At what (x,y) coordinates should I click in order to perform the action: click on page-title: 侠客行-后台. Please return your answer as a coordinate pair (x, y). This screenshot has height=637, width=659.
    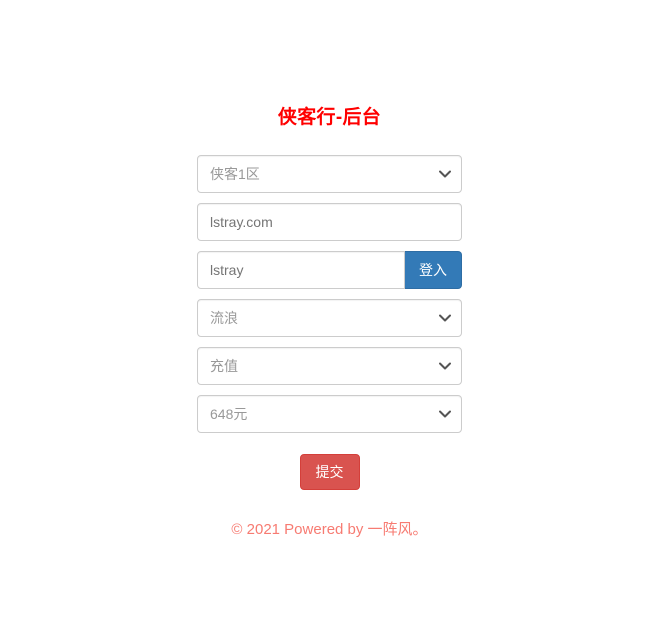
    Looking at the image, I should click on (329, 117).